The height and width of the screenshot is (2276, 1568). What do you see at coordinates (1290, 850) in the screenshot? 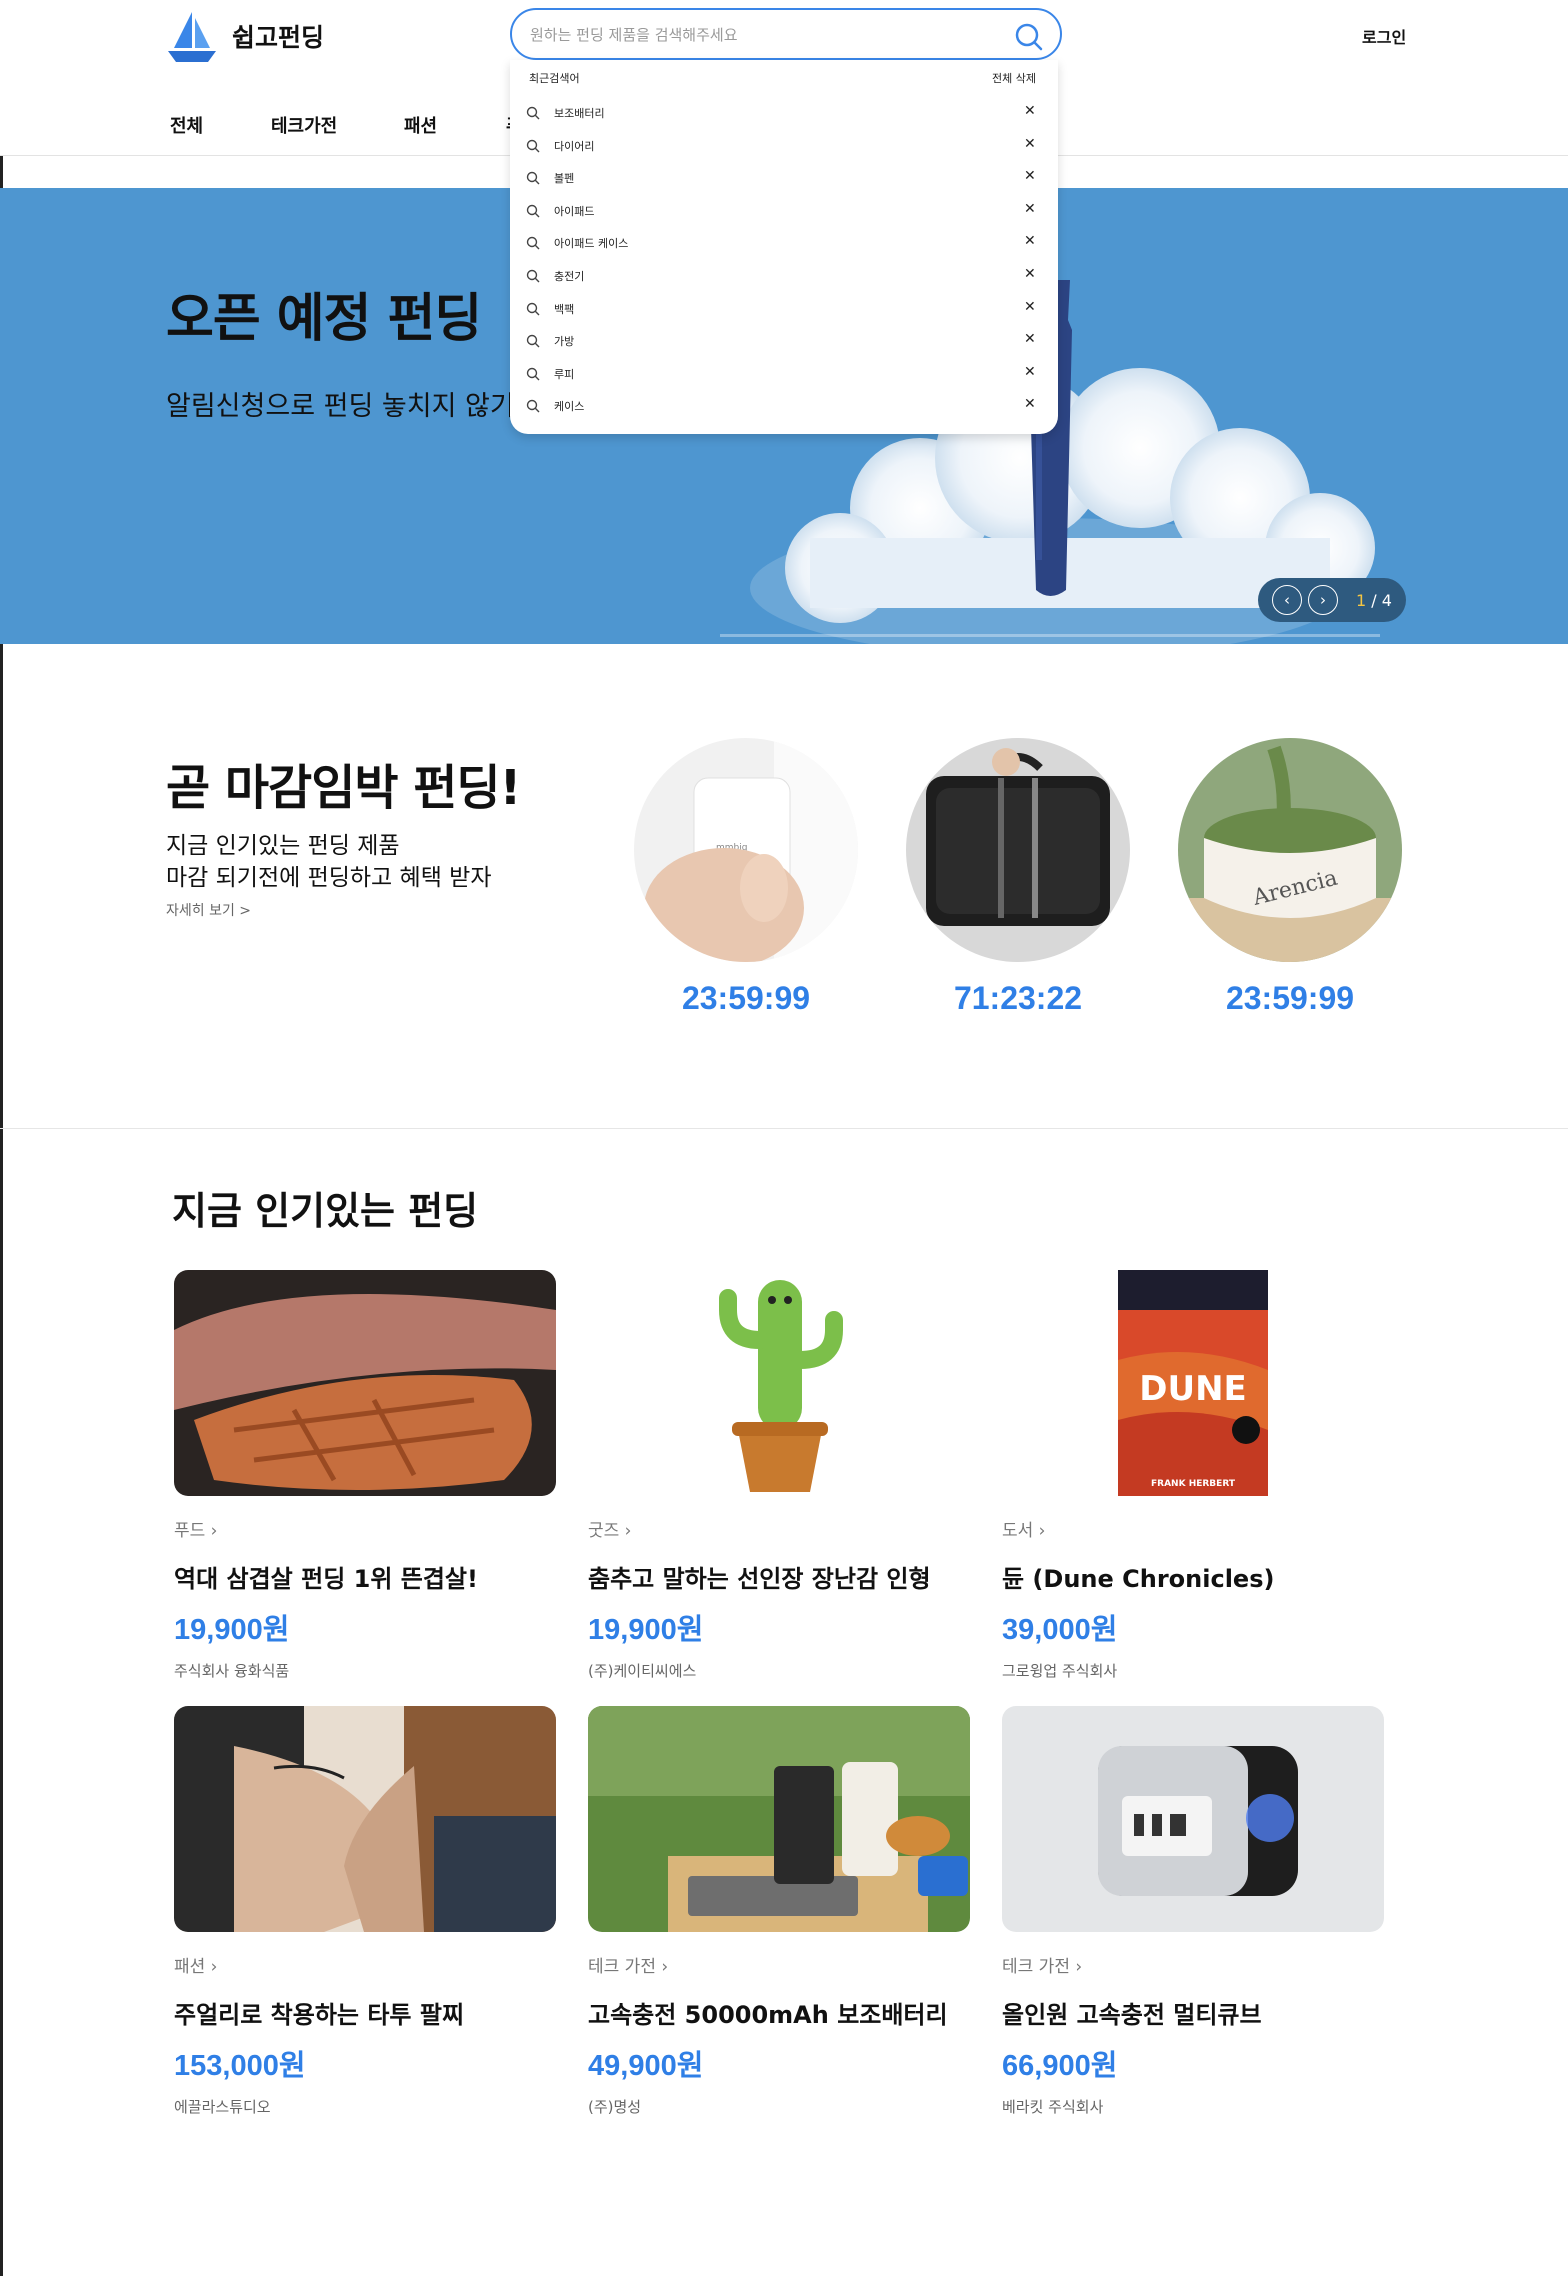
I see `arencia-cream-image: Arencia` at bounding box center [1290, 850].